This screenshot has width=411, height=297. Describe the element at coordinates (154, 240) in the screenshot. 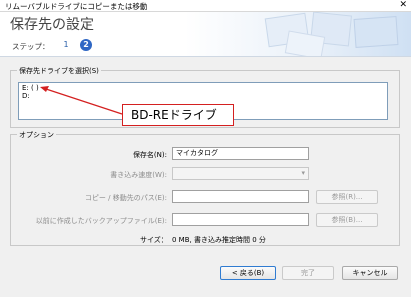

I see `size-label: サイズ：` at that location.